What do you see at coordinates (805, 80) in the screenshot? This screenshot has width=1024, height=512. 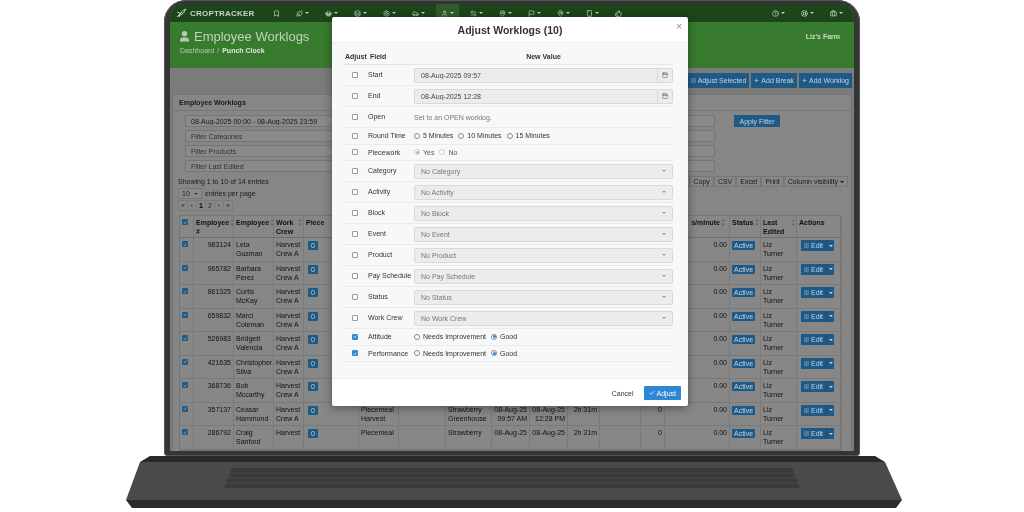 I see `plus-icon` at bounding box center [805, 80].